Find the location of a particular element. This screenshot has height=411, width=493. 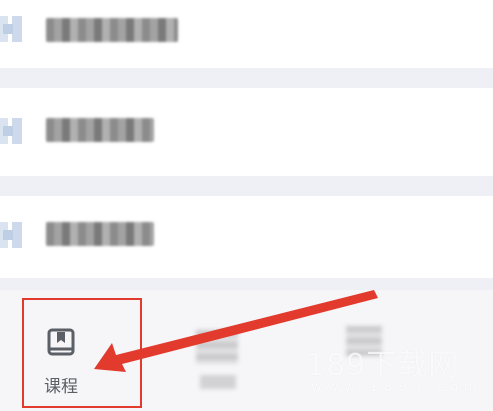

watermark-logo: 189下载网 is located at coordinates (383, 365).